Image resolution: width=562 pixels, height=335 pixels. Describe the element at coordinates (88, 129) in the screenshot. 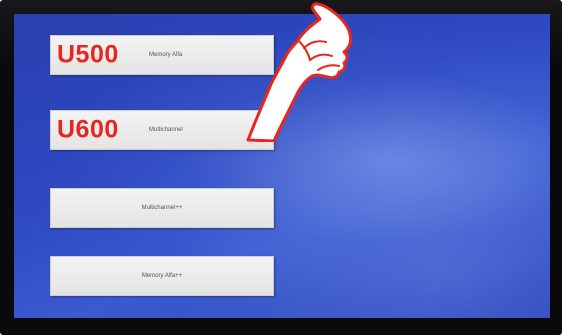

I see `model-code-u600: U600` at that location.